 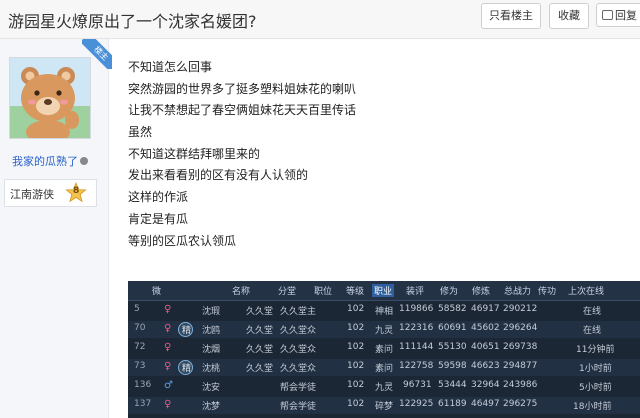 What do you see at coordinates (547, 292) in the screenshot?
I see `header-cell: 传功` at bounding box center [547, 292].